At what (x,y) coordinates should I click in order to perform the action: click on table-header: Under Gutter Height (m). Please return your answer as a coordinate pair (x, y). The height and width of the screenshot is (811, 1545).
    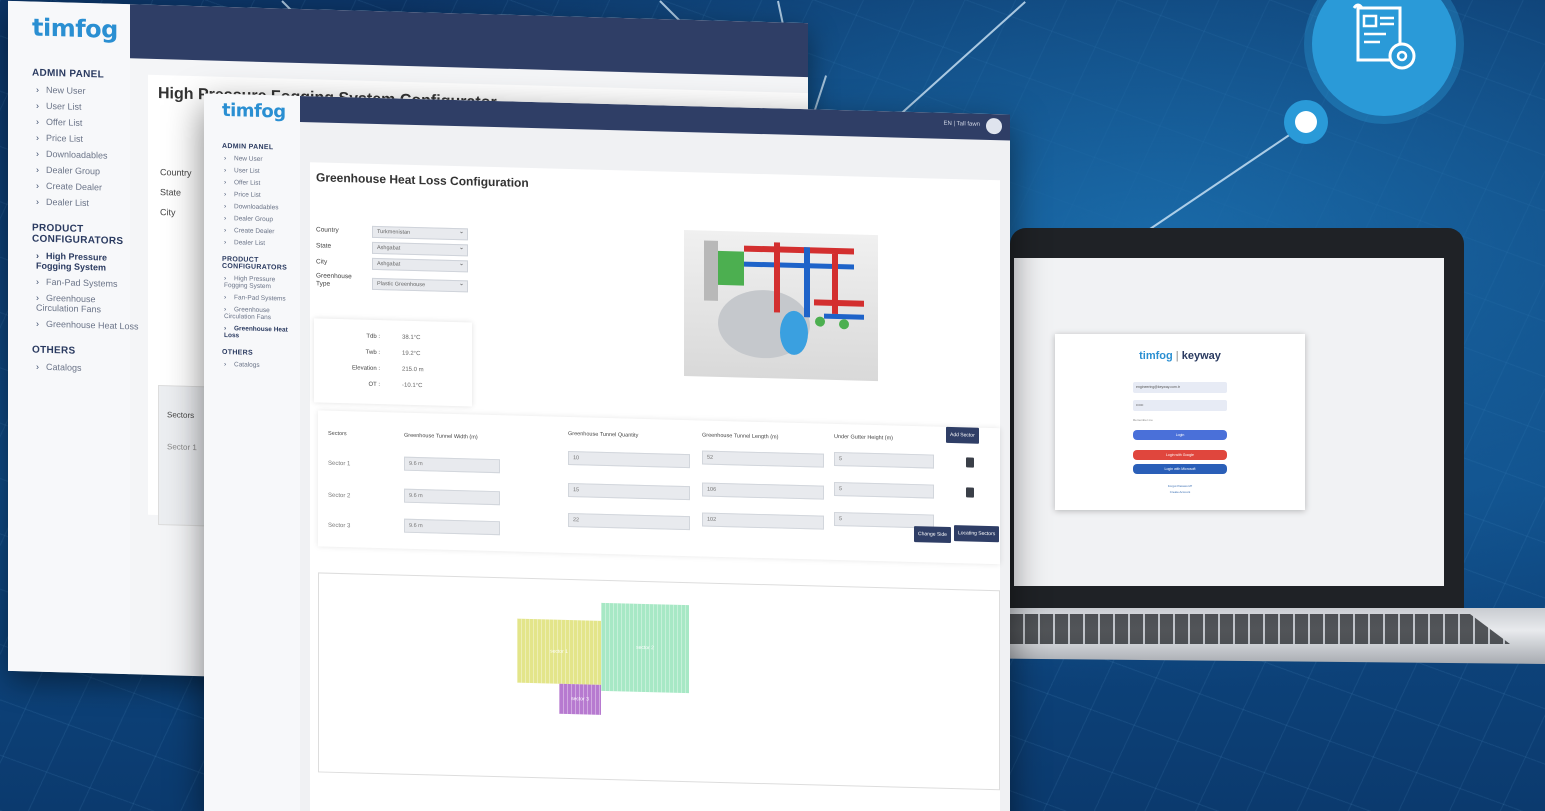
    Looking at the image, I should click on (863, 437).